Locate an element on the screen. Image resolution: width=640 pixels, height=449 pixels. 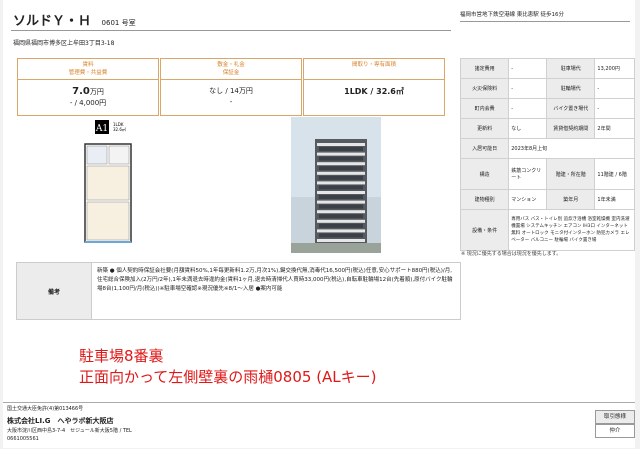
spec-value: 11階建 / 6階 is located at coordinates (614, 174).